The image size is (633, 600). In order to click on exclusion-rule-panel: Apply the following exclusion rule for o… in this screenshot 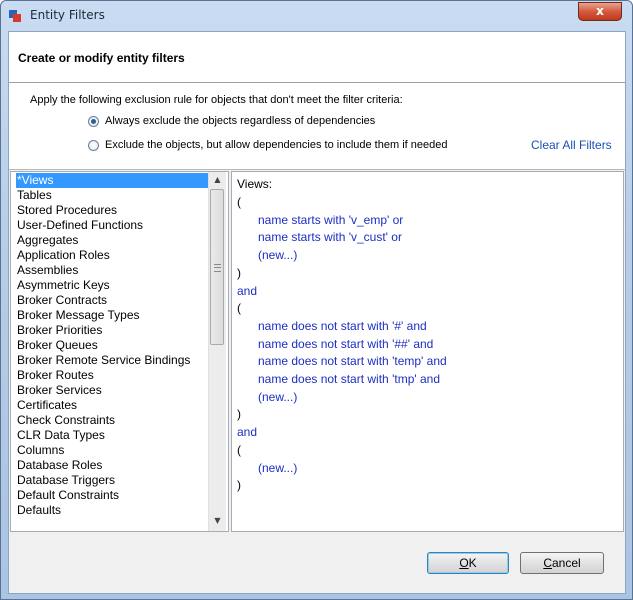, I will do `click(317, 126)`.